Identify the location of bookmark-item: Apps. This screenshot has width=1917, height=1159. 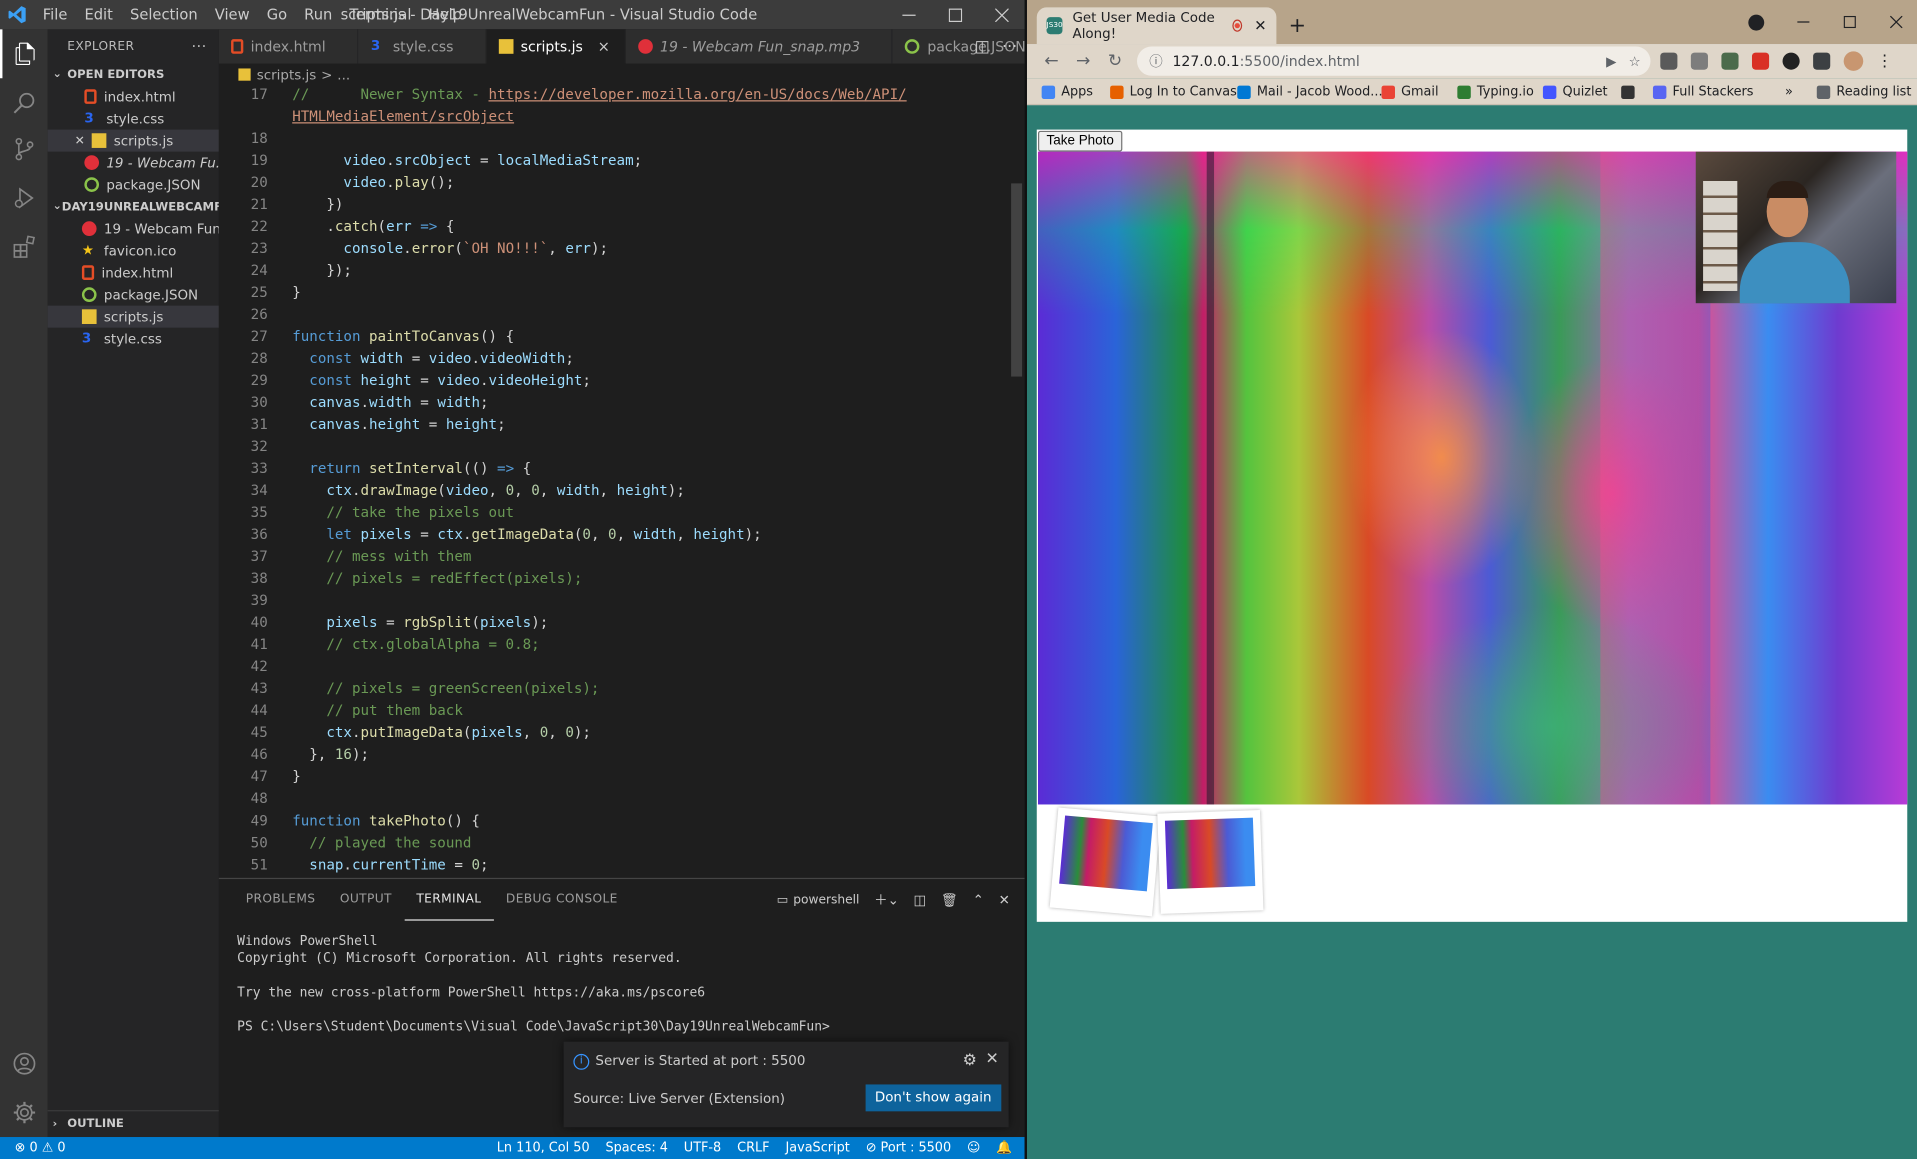
(1067, 91).